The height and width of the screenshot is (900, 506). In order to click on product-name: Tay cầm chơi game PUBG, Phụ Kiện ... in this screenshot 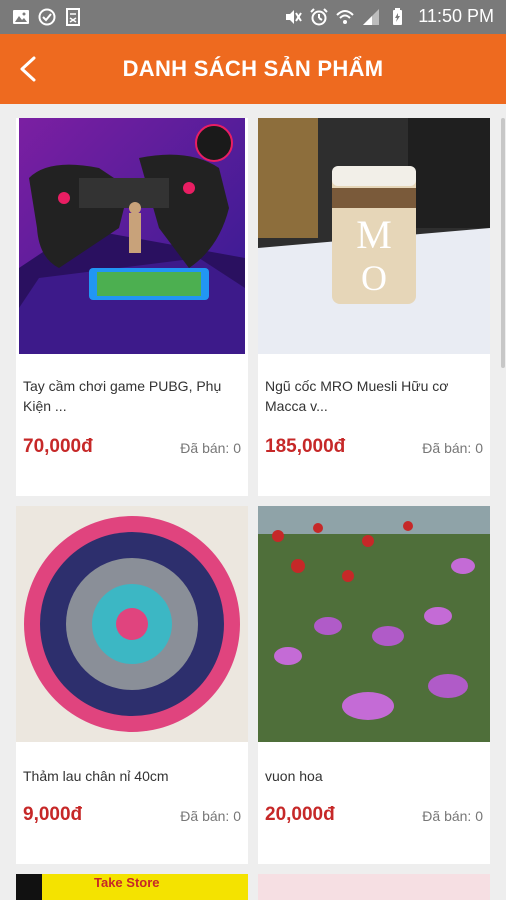, I will do `click(122, 396)`.